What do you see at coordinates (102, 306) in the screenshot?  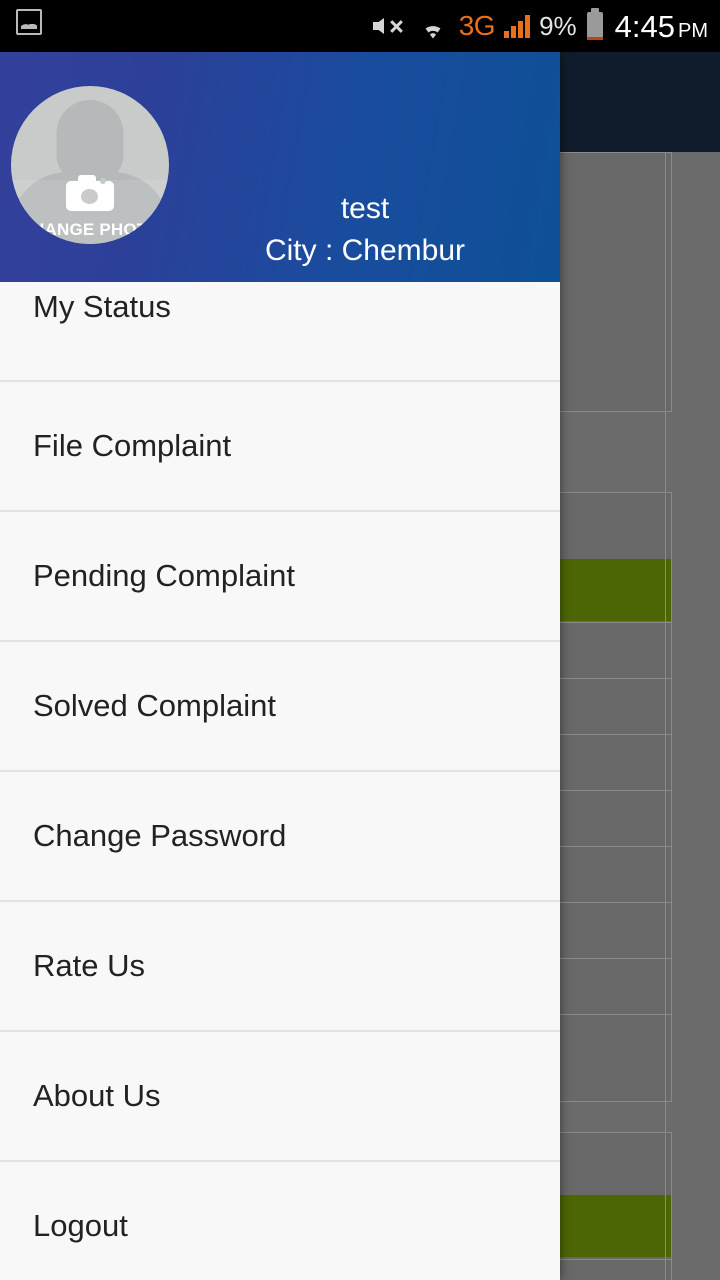 I see `menu-item-label: My Status` at bounding box center [102, 306].